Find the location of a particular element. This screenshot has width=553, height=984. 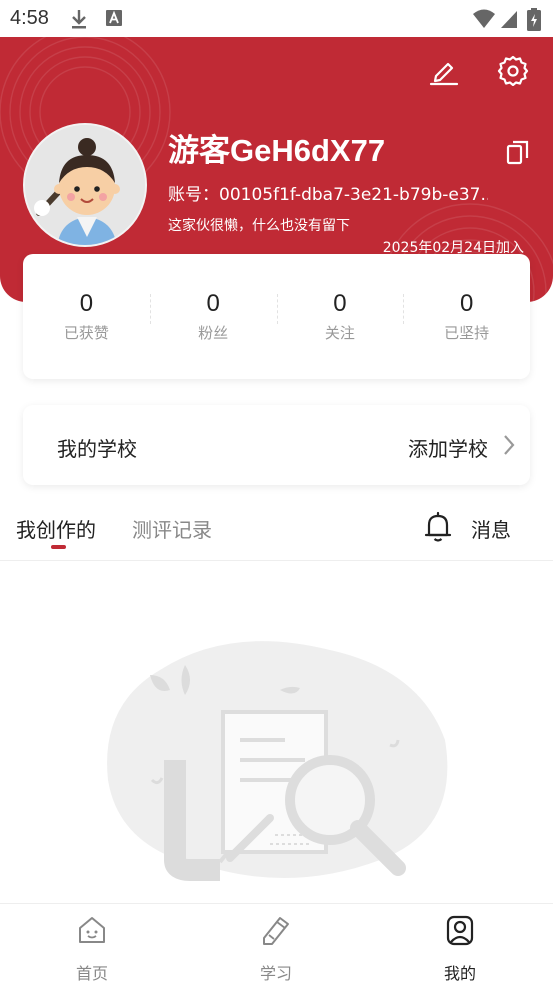

status-time: 4:58 is located at coordinates (29, 18).